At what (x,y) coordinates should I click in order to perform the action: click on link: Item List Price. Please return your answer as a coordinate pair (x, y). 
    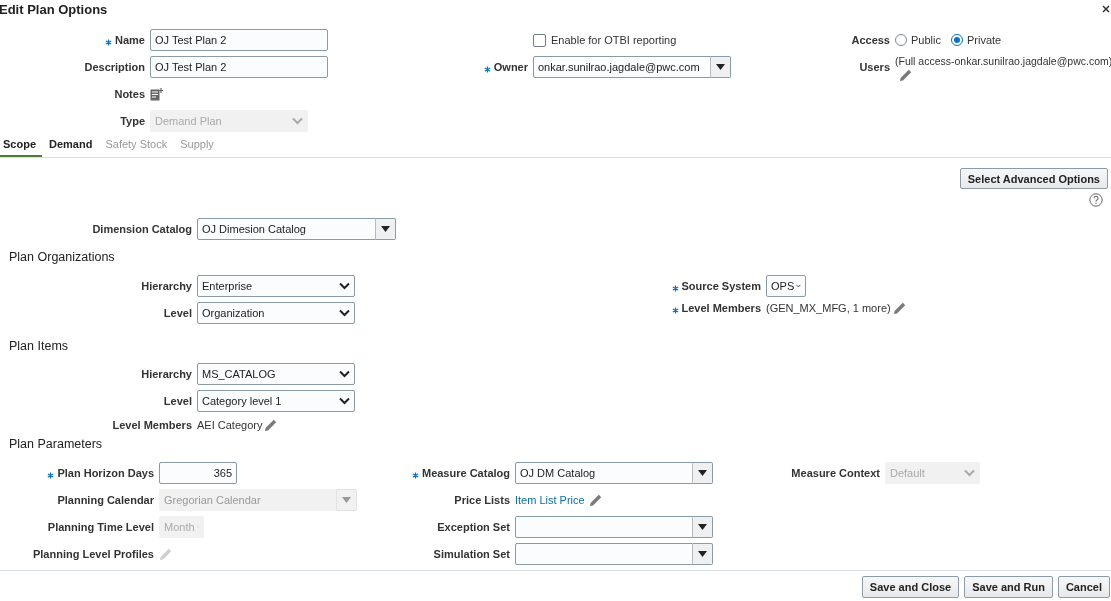
    Looking at the image, I should click on (550, 500).